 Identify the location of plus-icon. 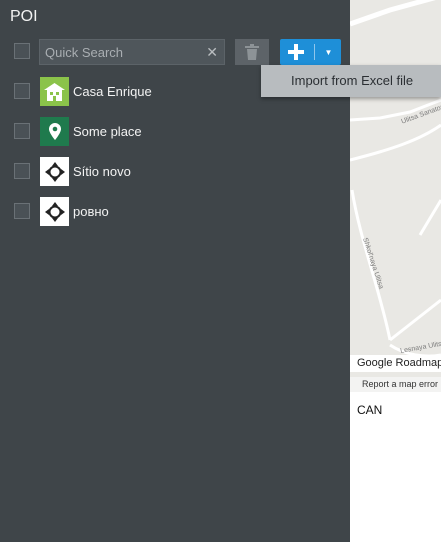
(296, 52).